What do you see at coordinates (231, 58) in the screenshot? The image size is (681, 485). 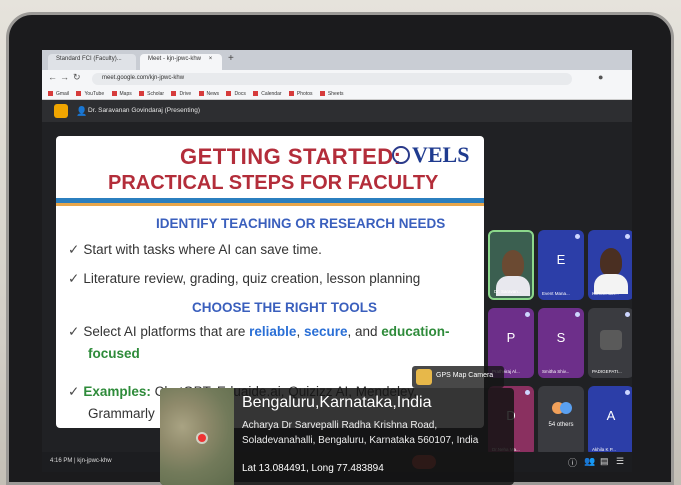 I see `new-tab-icon: +` at bounding box center [231, 58].